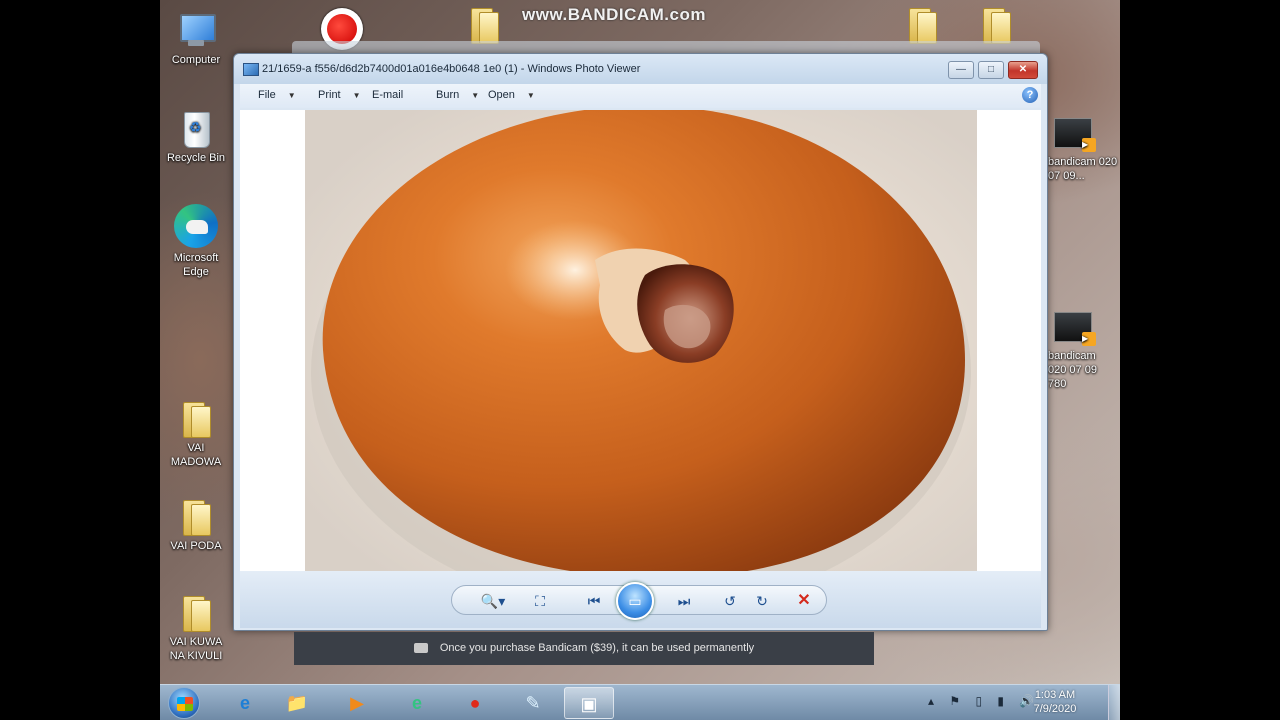 The image size is (1280, 720). What do you see at coordinates (196, 60) in the screenshot?
I see `desktop-icon-label: Computer` at bounding box center [196, 60].